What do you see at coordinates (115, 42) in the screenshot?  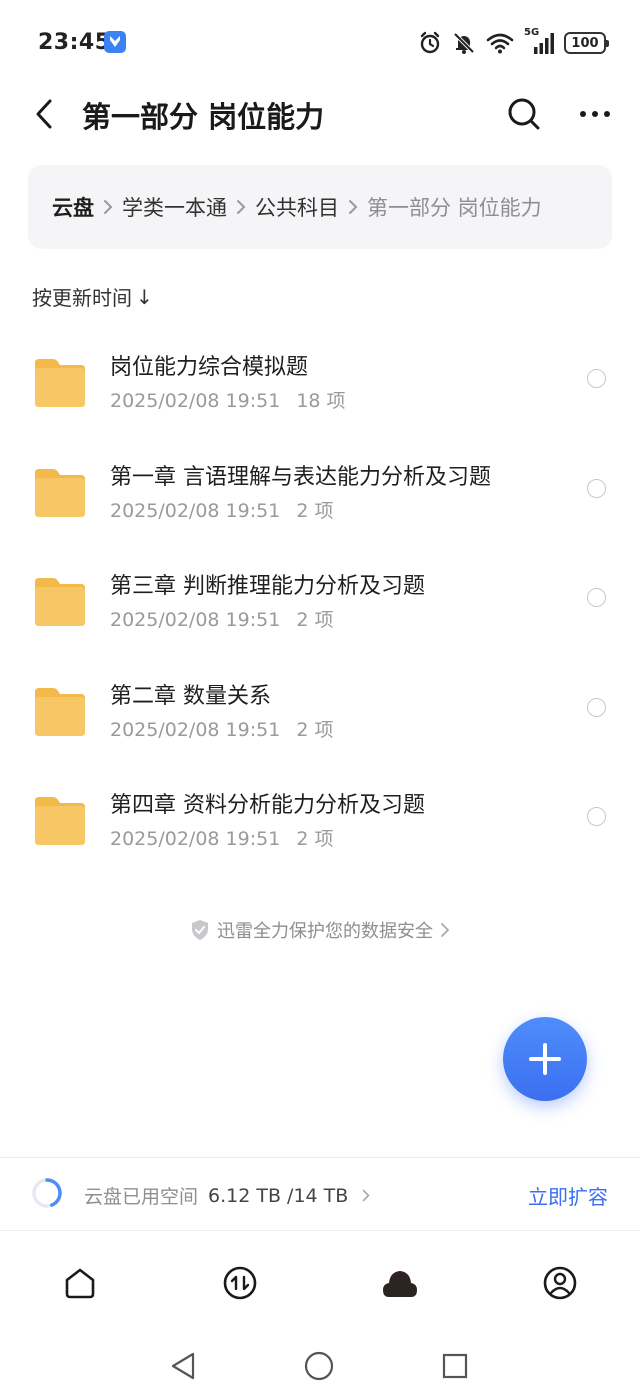 I see `app-notification-icon` at bounding box center [115, 42].